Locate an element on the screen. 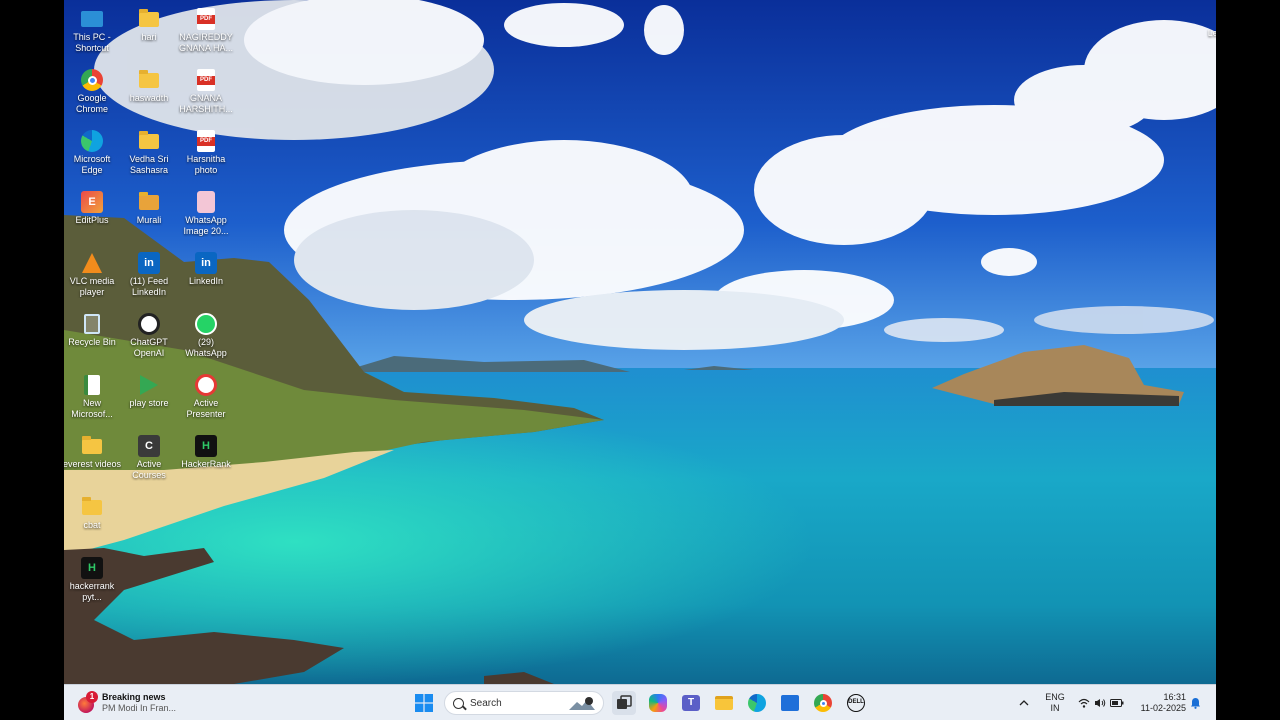 The image size is (1280, 720). icon-label: Harsnitha photo is located at coordinates (206, 164).